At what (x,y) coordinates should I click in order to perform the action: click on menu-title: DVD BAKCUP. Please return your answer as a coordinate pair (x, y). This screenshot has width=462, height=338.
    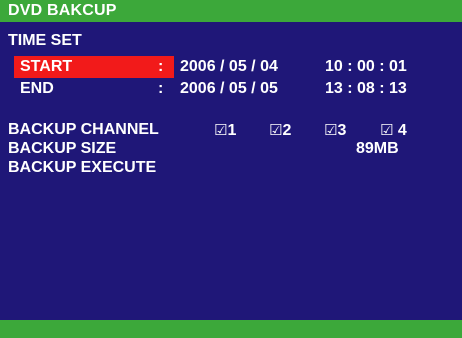
    Looking at the image, I should click on (62, 10).